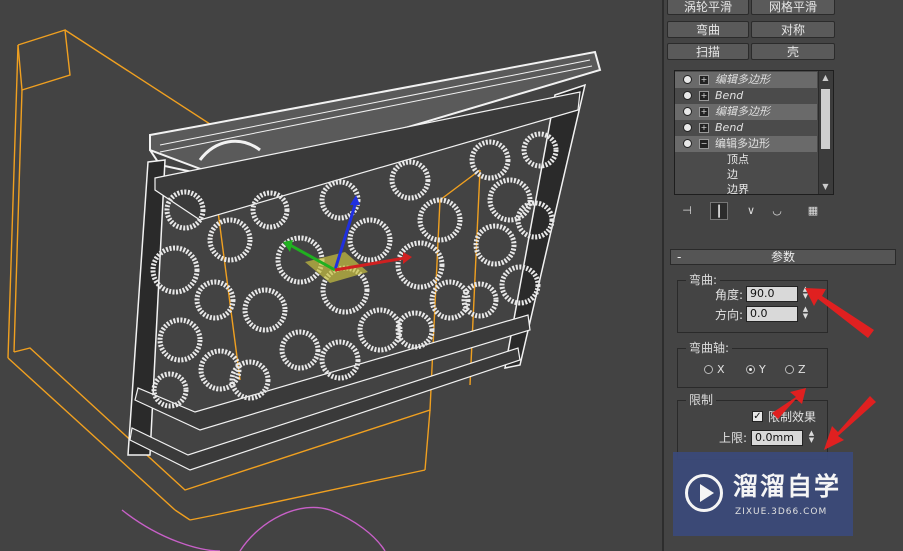 The width and height of the screenshot is (903, 551). I want to click on logo-url: ZIXUE.3D66.COM, so click(781, 512).